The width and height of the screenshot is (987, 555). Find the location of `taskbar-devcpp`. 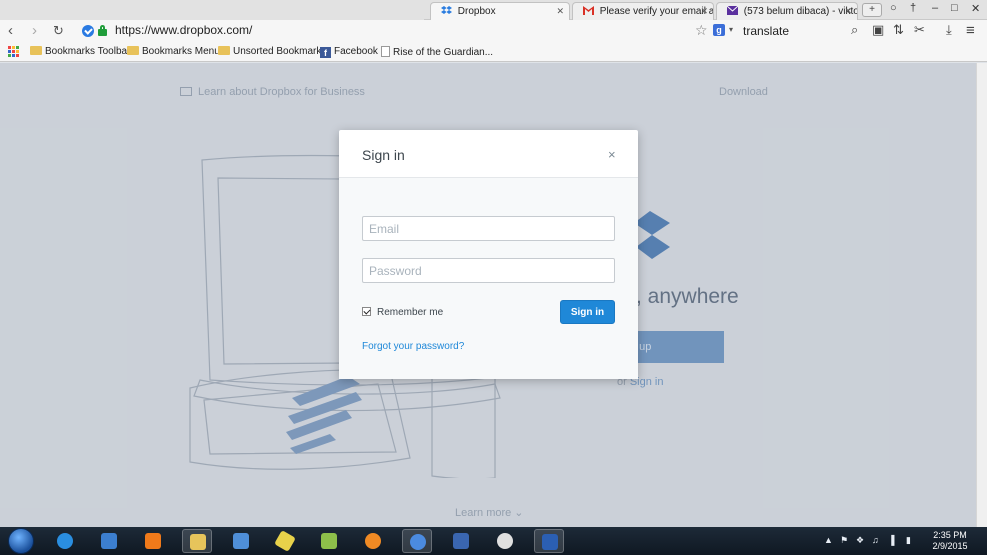

taskbar-devcpp is located at coordinates (461, 541).